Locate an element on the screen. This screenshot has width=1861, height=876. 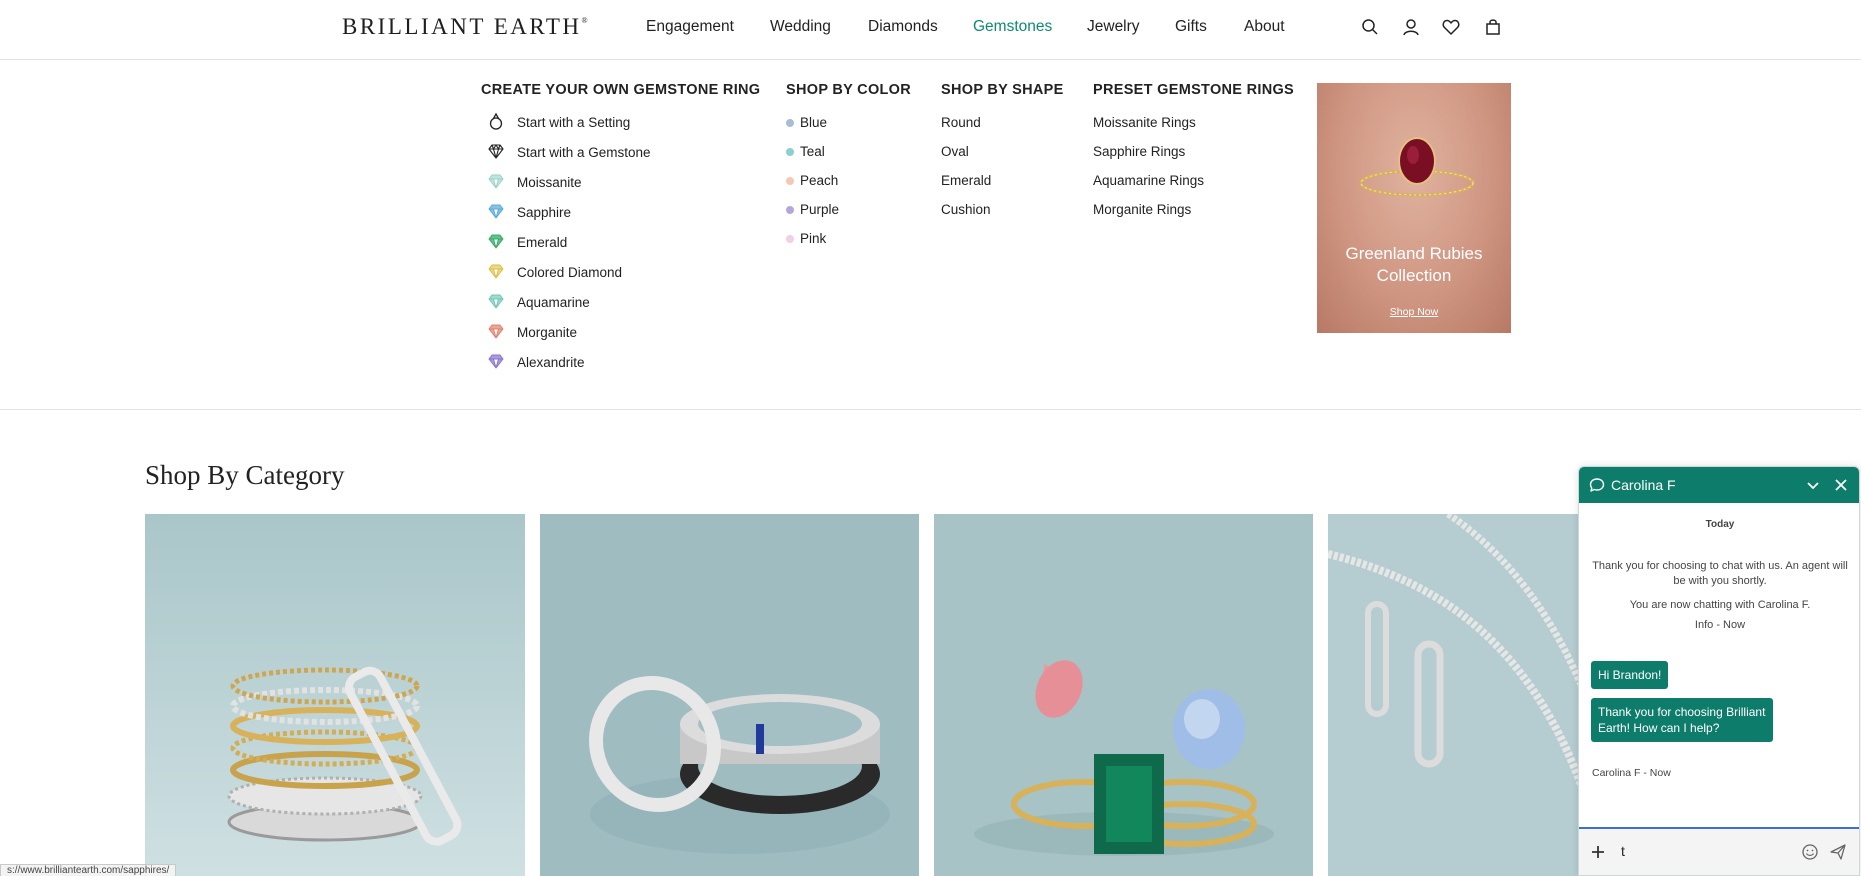
nav-diamonds: Diamonds is located at coordinates (903, 27).